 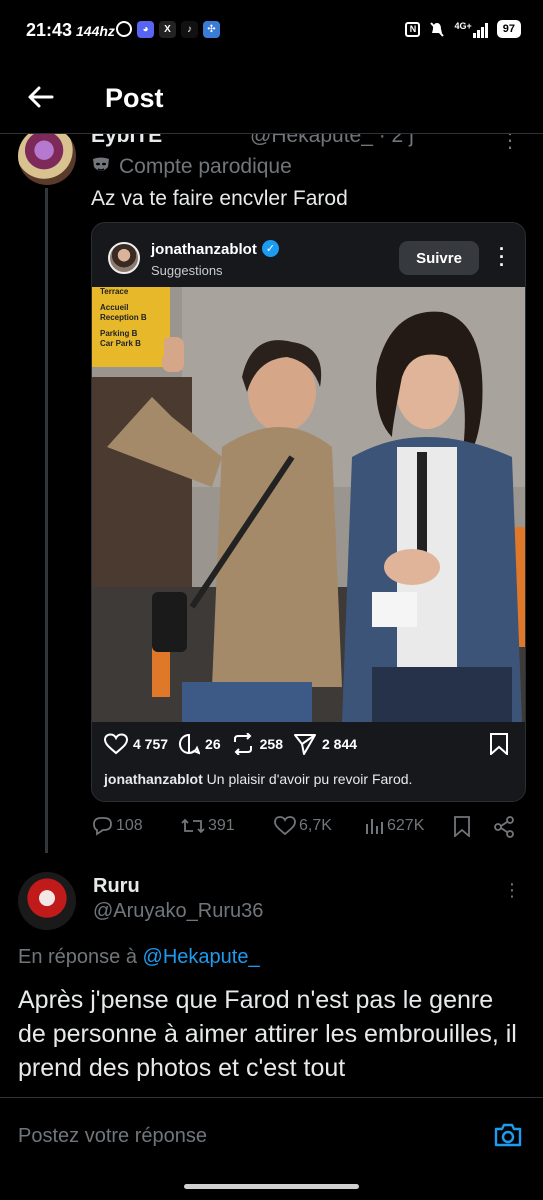 What do you see at coordinates (437, 29) in the screenshot?
I see `mute-icon` at bounding box center [437, 29].